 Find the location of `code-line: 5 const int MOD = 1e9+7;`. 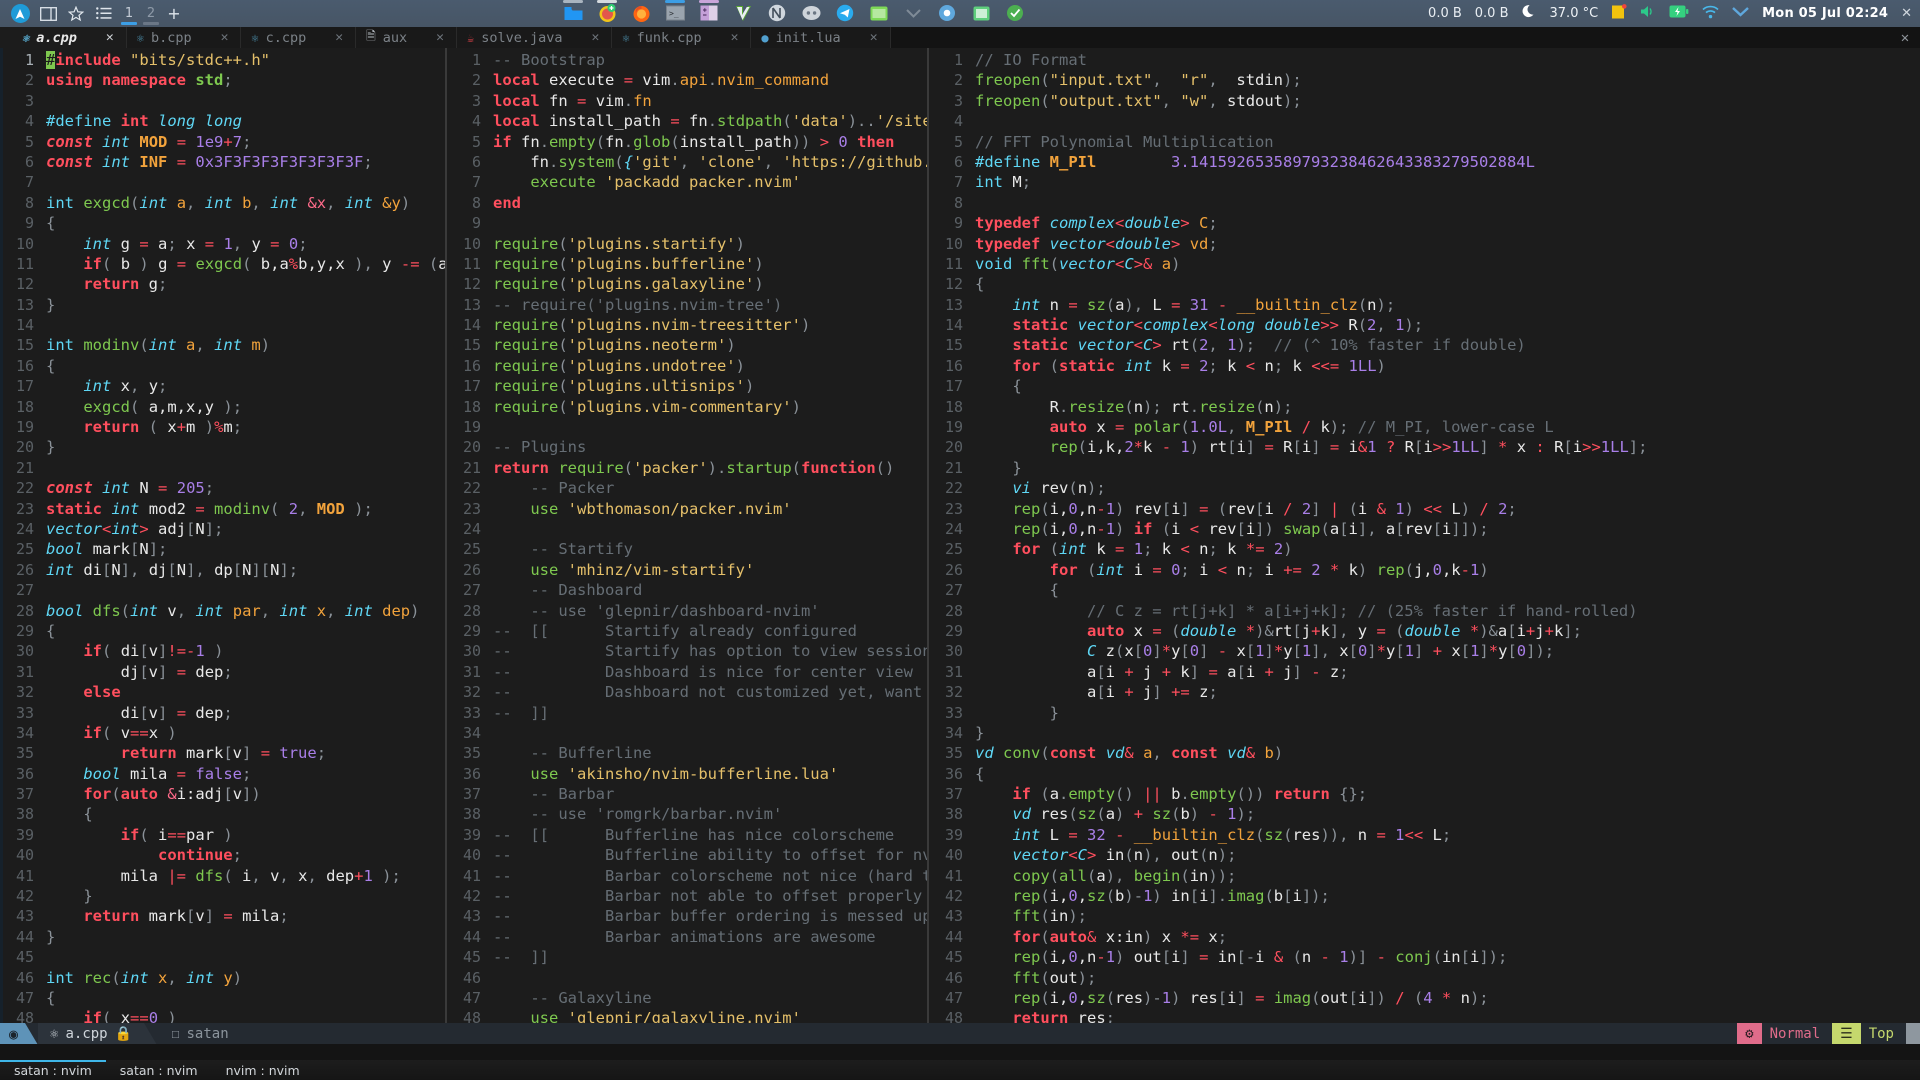

code-line: 5 const int MOD = 1e9+7; is located at coordinates (222, 142).